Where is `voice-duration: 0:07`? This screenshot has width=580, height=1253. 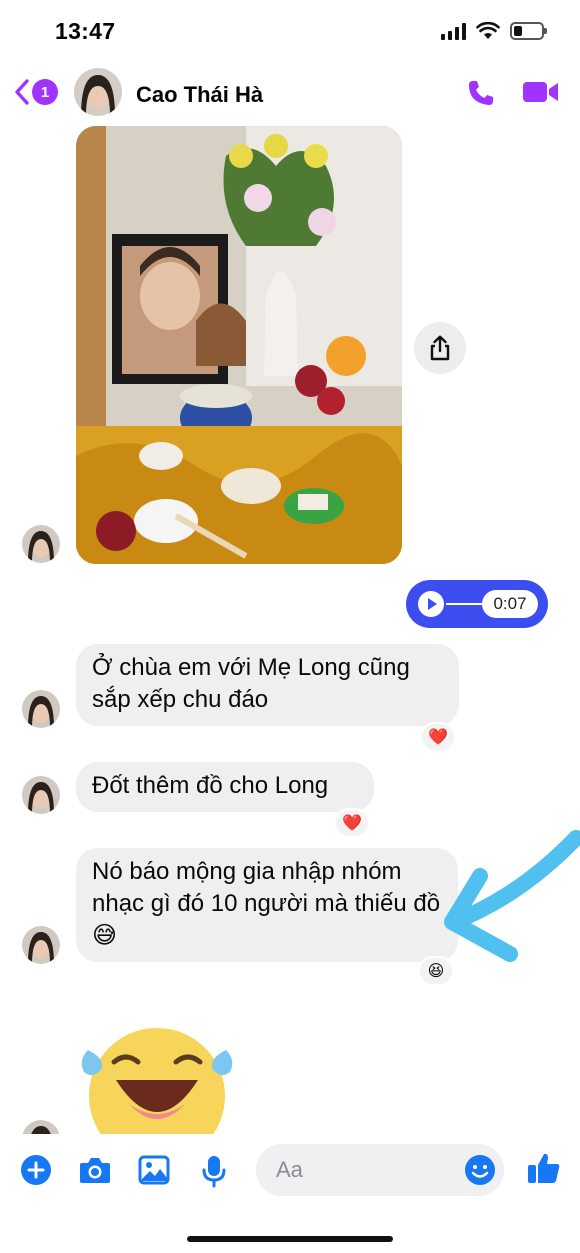
voice-duration: 0:07 is located at coordinates (510, 604).